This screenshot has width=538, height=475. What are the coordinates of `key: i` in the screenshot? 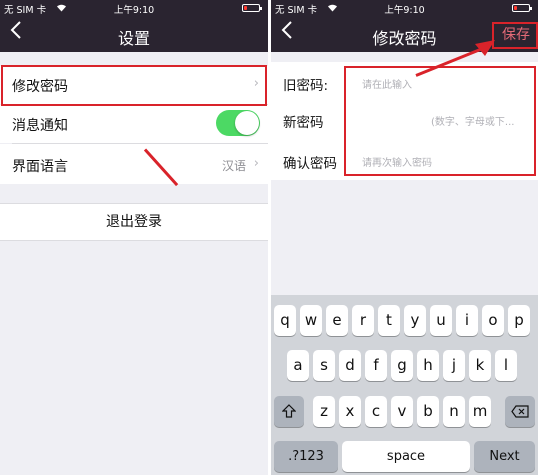 It's located at (467, 320).